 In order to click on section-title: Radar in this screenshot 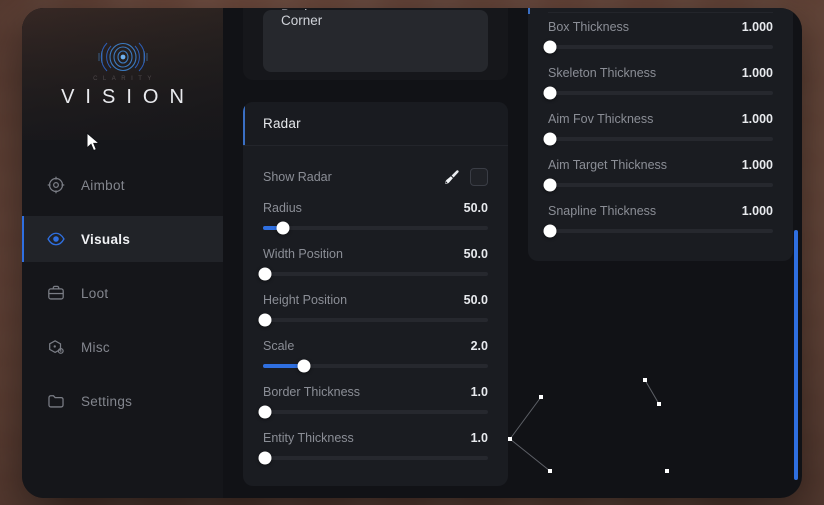, I will do `click(282, 123)`.